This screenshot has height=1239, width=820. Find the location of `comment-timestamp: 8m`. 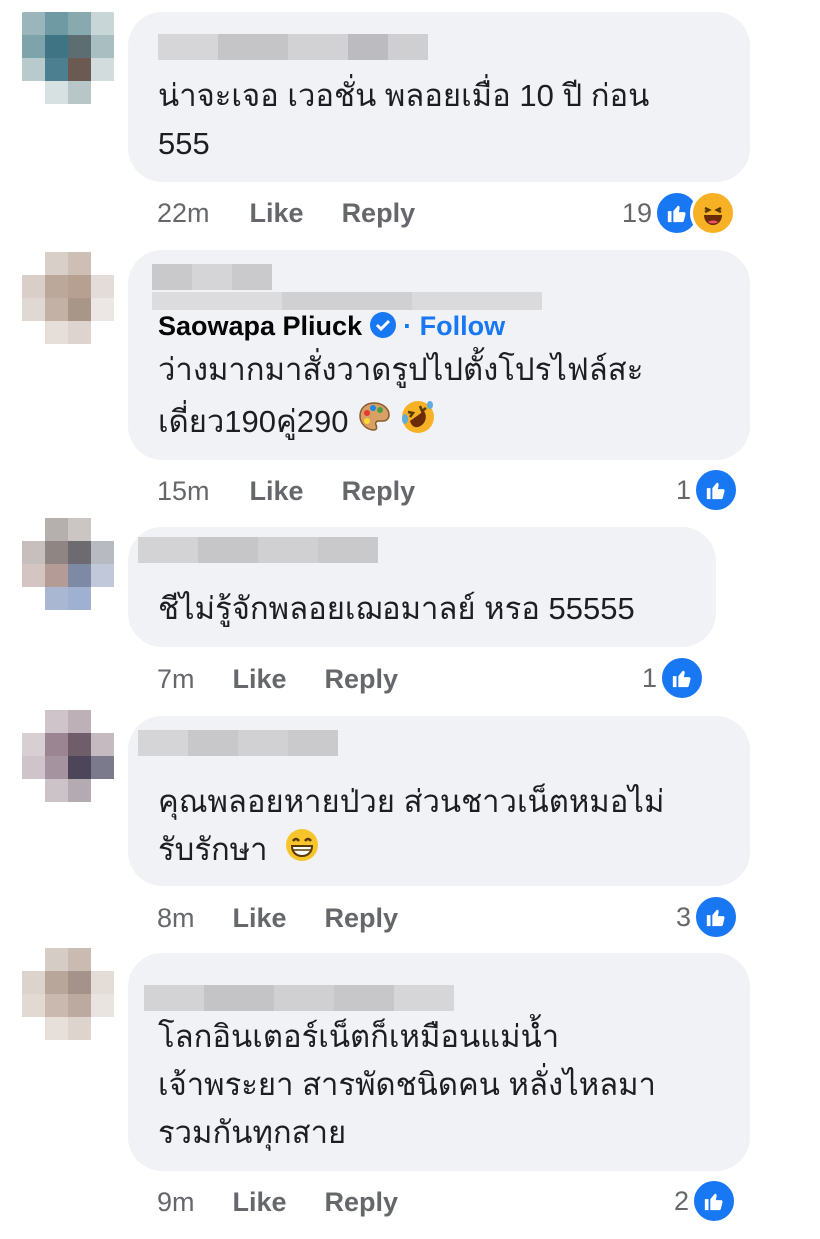

comment-timestamp: 8m is located at coordinates (176, 918).